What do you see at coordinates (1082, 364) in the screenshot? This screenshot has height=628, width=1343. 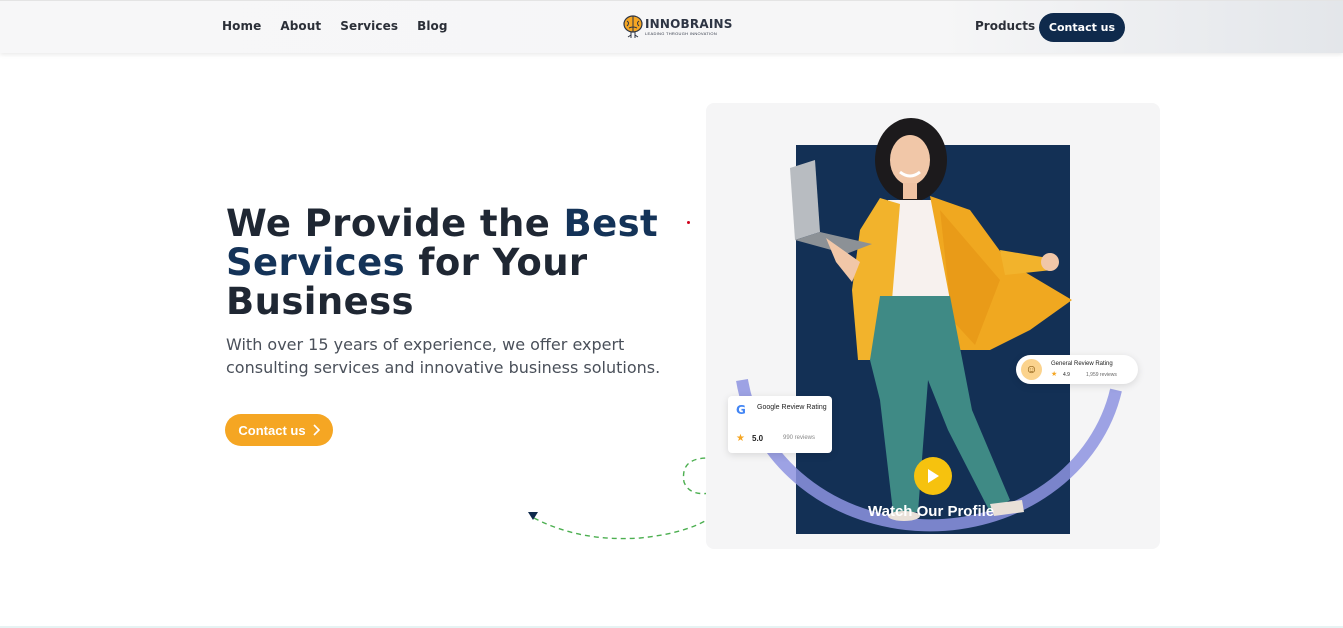 I see `general-review-title: General Review Rating` at bounding box center [1082, 364].